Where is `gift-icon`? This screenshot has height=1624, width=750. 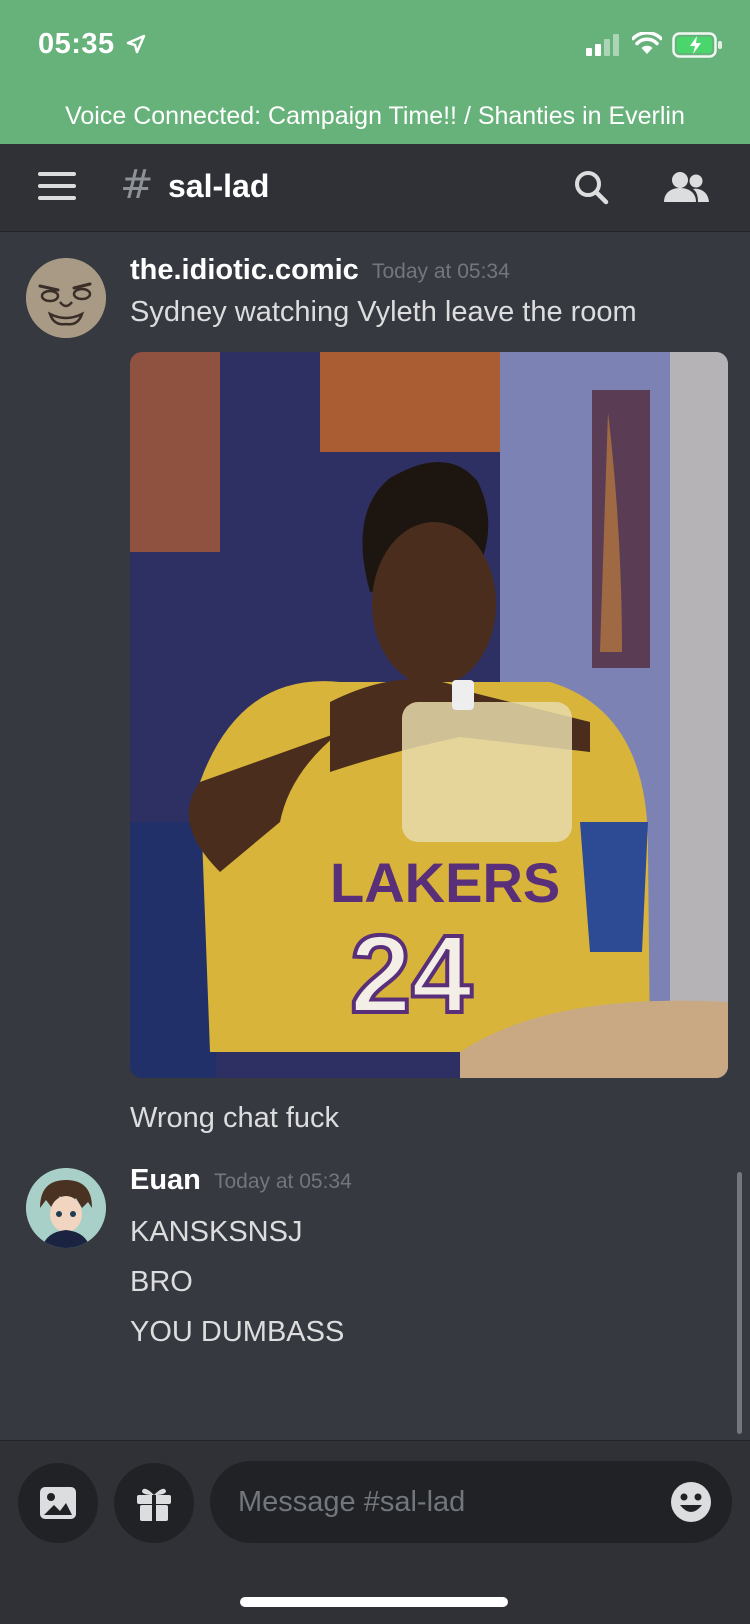 gift-icon is located at coordinates (154, 1504).